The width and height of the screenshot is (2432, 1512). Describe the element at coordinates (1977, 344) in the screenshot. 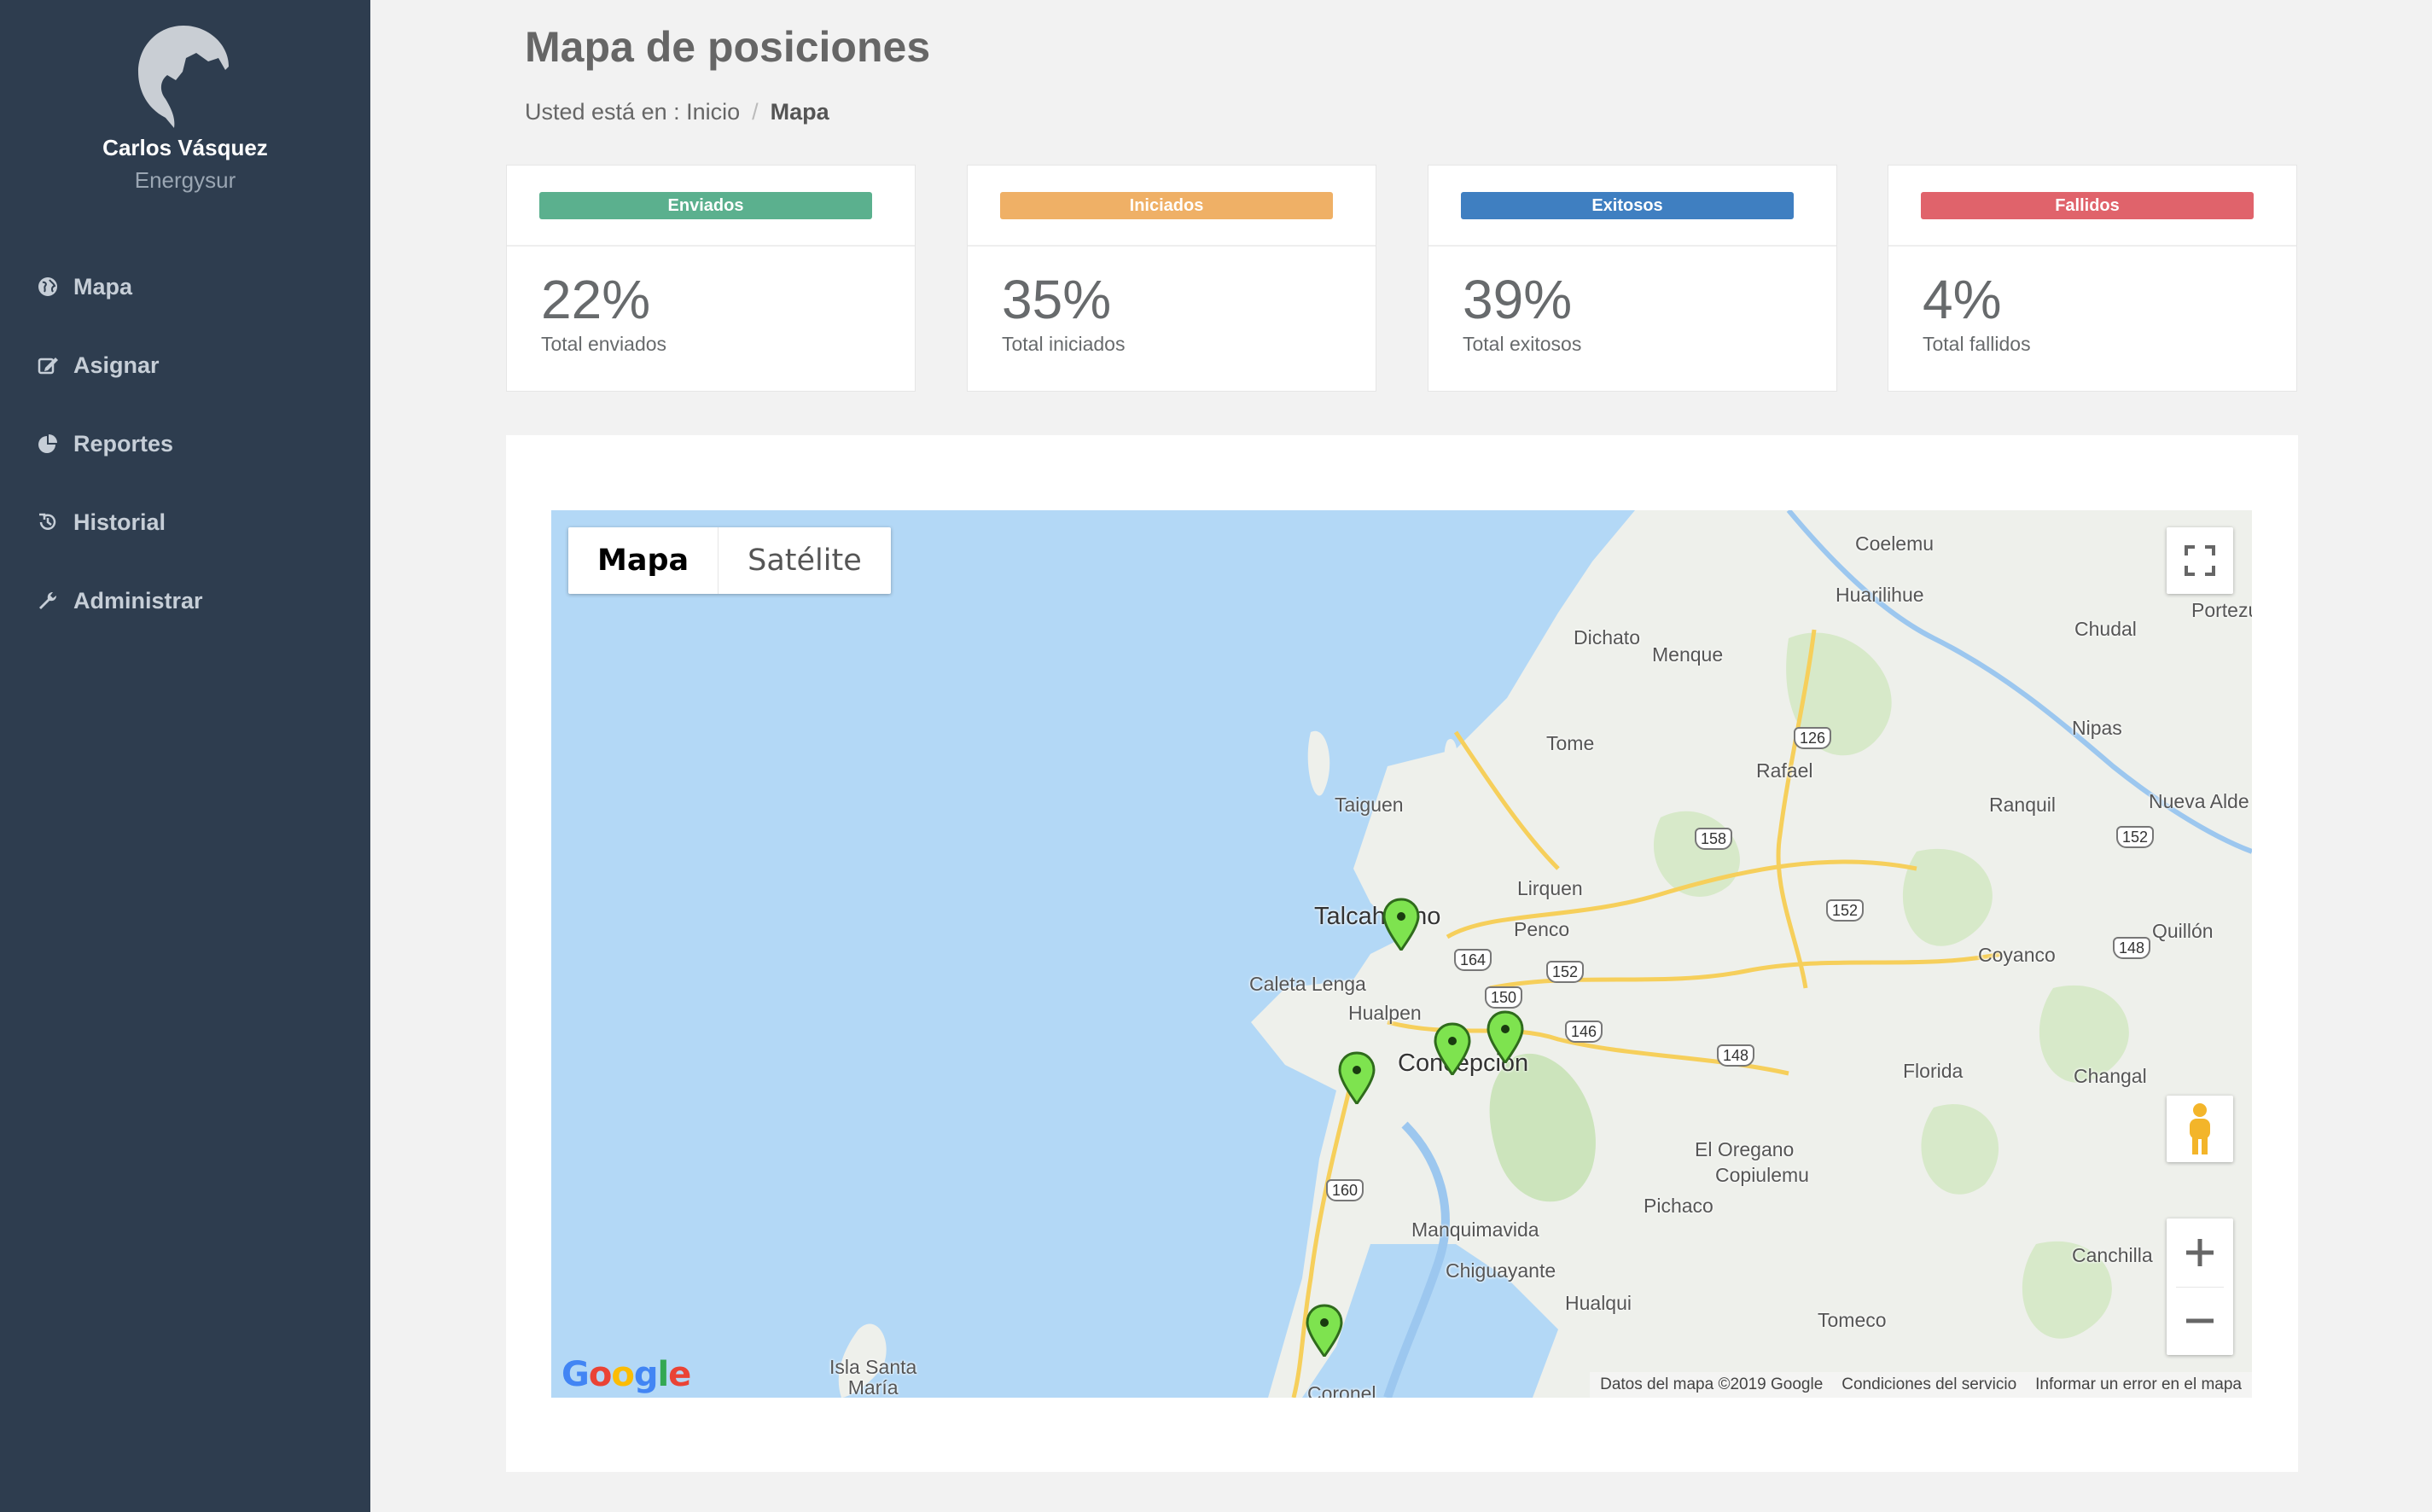

I see `stat-label: Total fallidos` at that location.